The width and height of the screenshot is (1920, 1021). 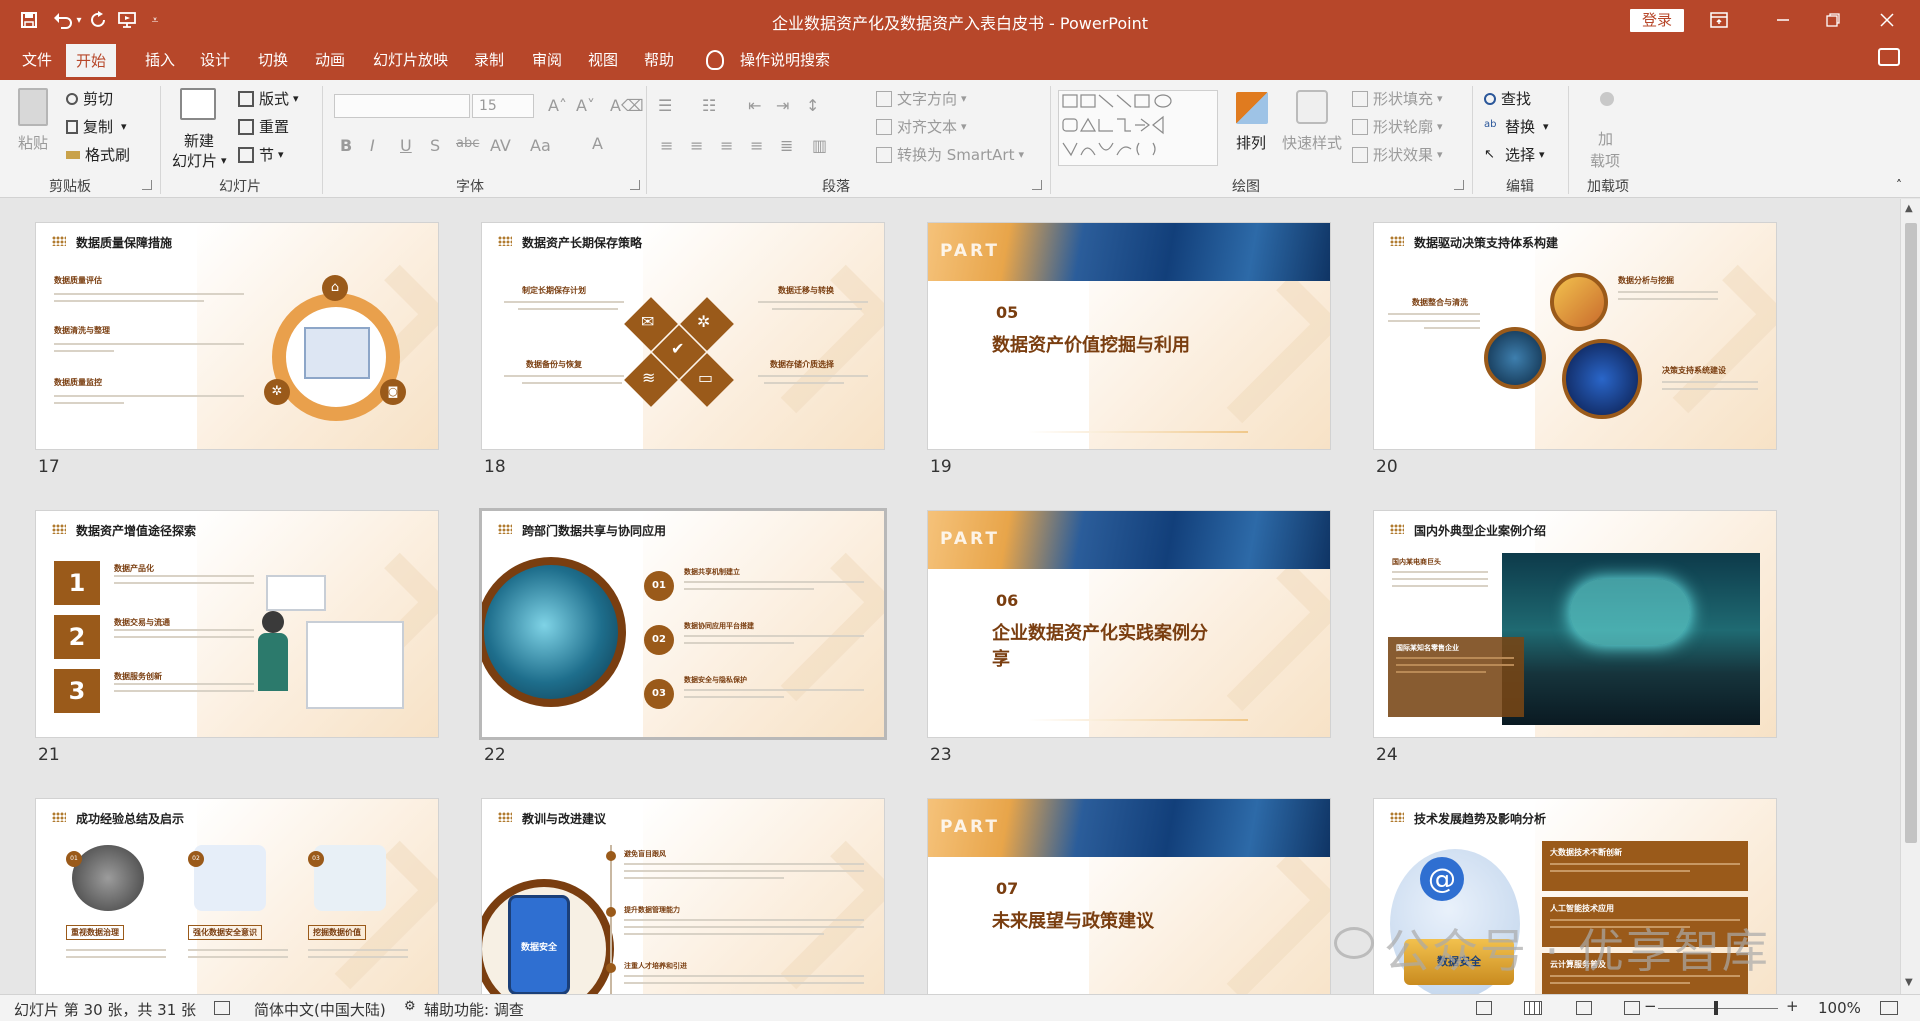 I want to click on tab-insert: 插入, so click(x=160, y=60).